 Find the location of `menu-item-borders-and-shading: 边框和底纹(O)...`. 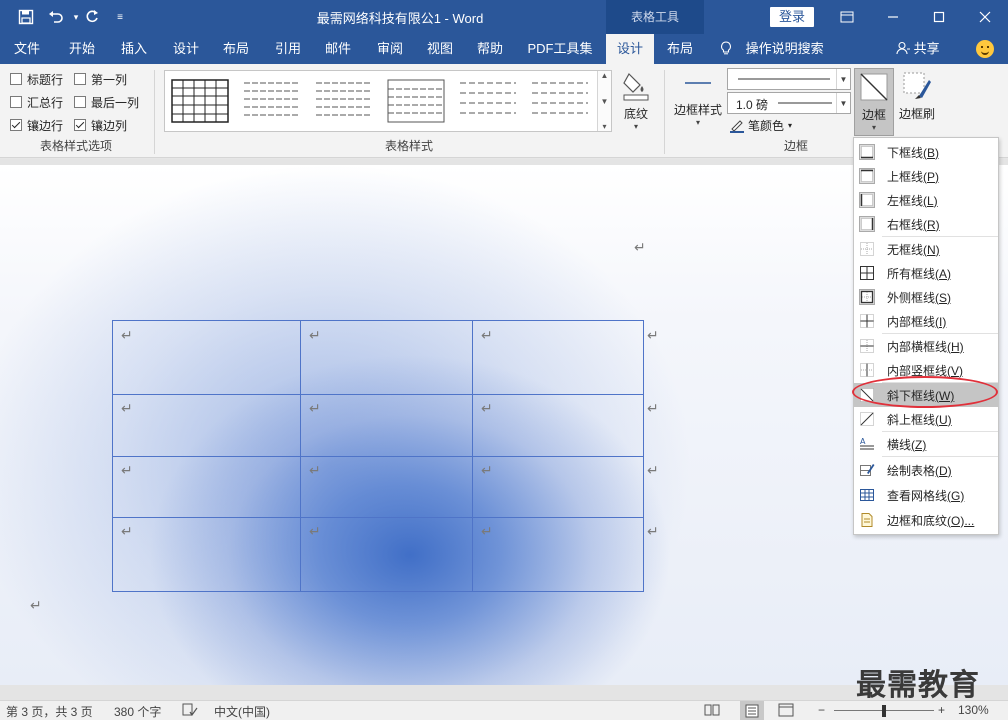

menu-item-borders-and-shading: 边框和底纹(O)... is located at coordinates (926, 520).